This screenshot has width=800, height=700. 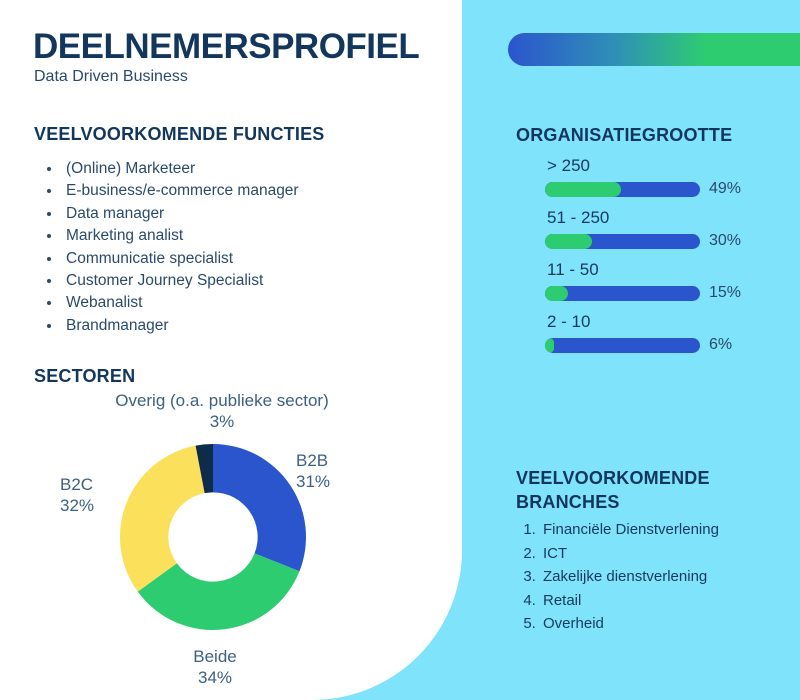 What do you see at coordinates (654, 49) in the screenshot?
I see `gradient-accent-bar` at bounding box center [654, 49].